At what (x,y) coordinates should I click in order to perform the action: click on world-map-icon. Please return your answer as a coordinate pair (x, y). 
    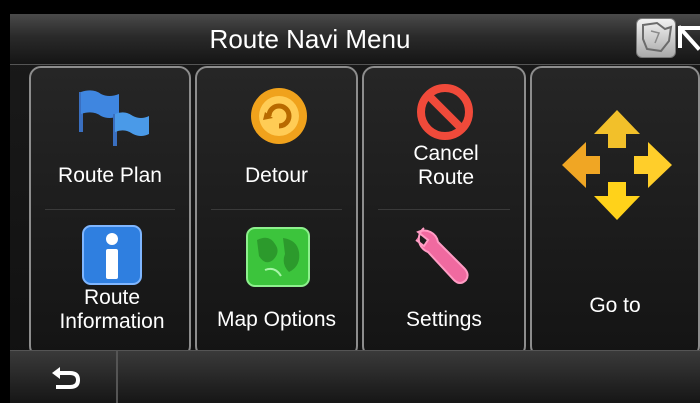
    Looking at the image, I should click on (278, 257).